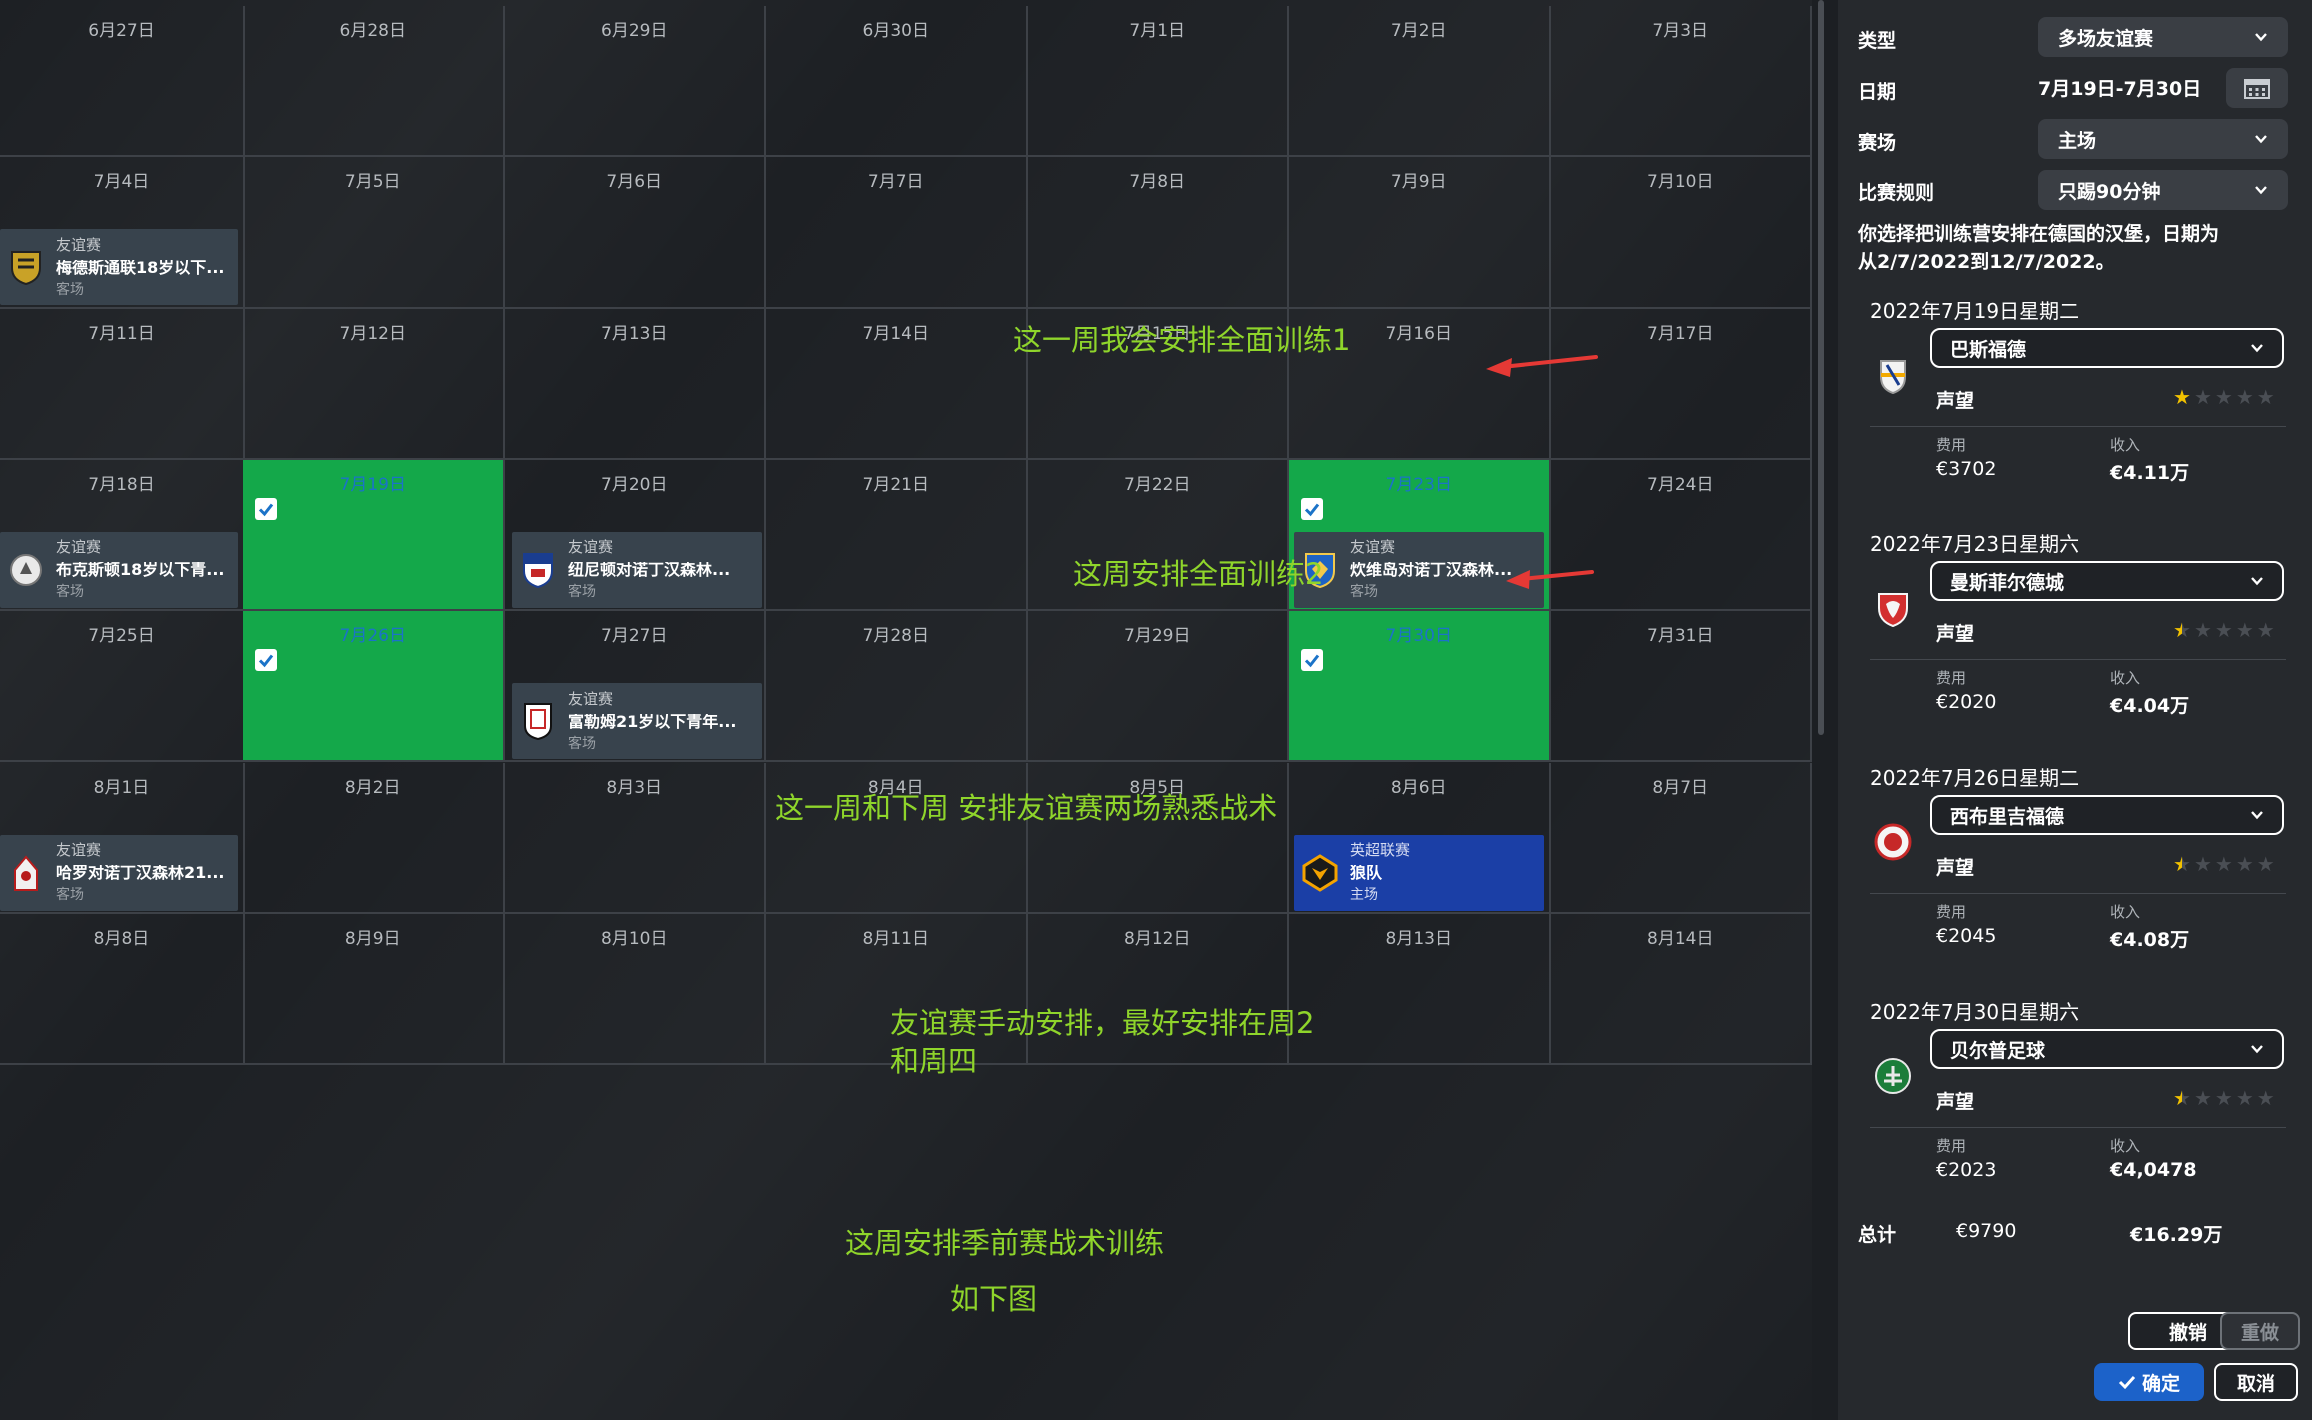 This screenshot has height=1420, width=2312. I want to click on calendar-day: 7月9日, so click(1420, 233).